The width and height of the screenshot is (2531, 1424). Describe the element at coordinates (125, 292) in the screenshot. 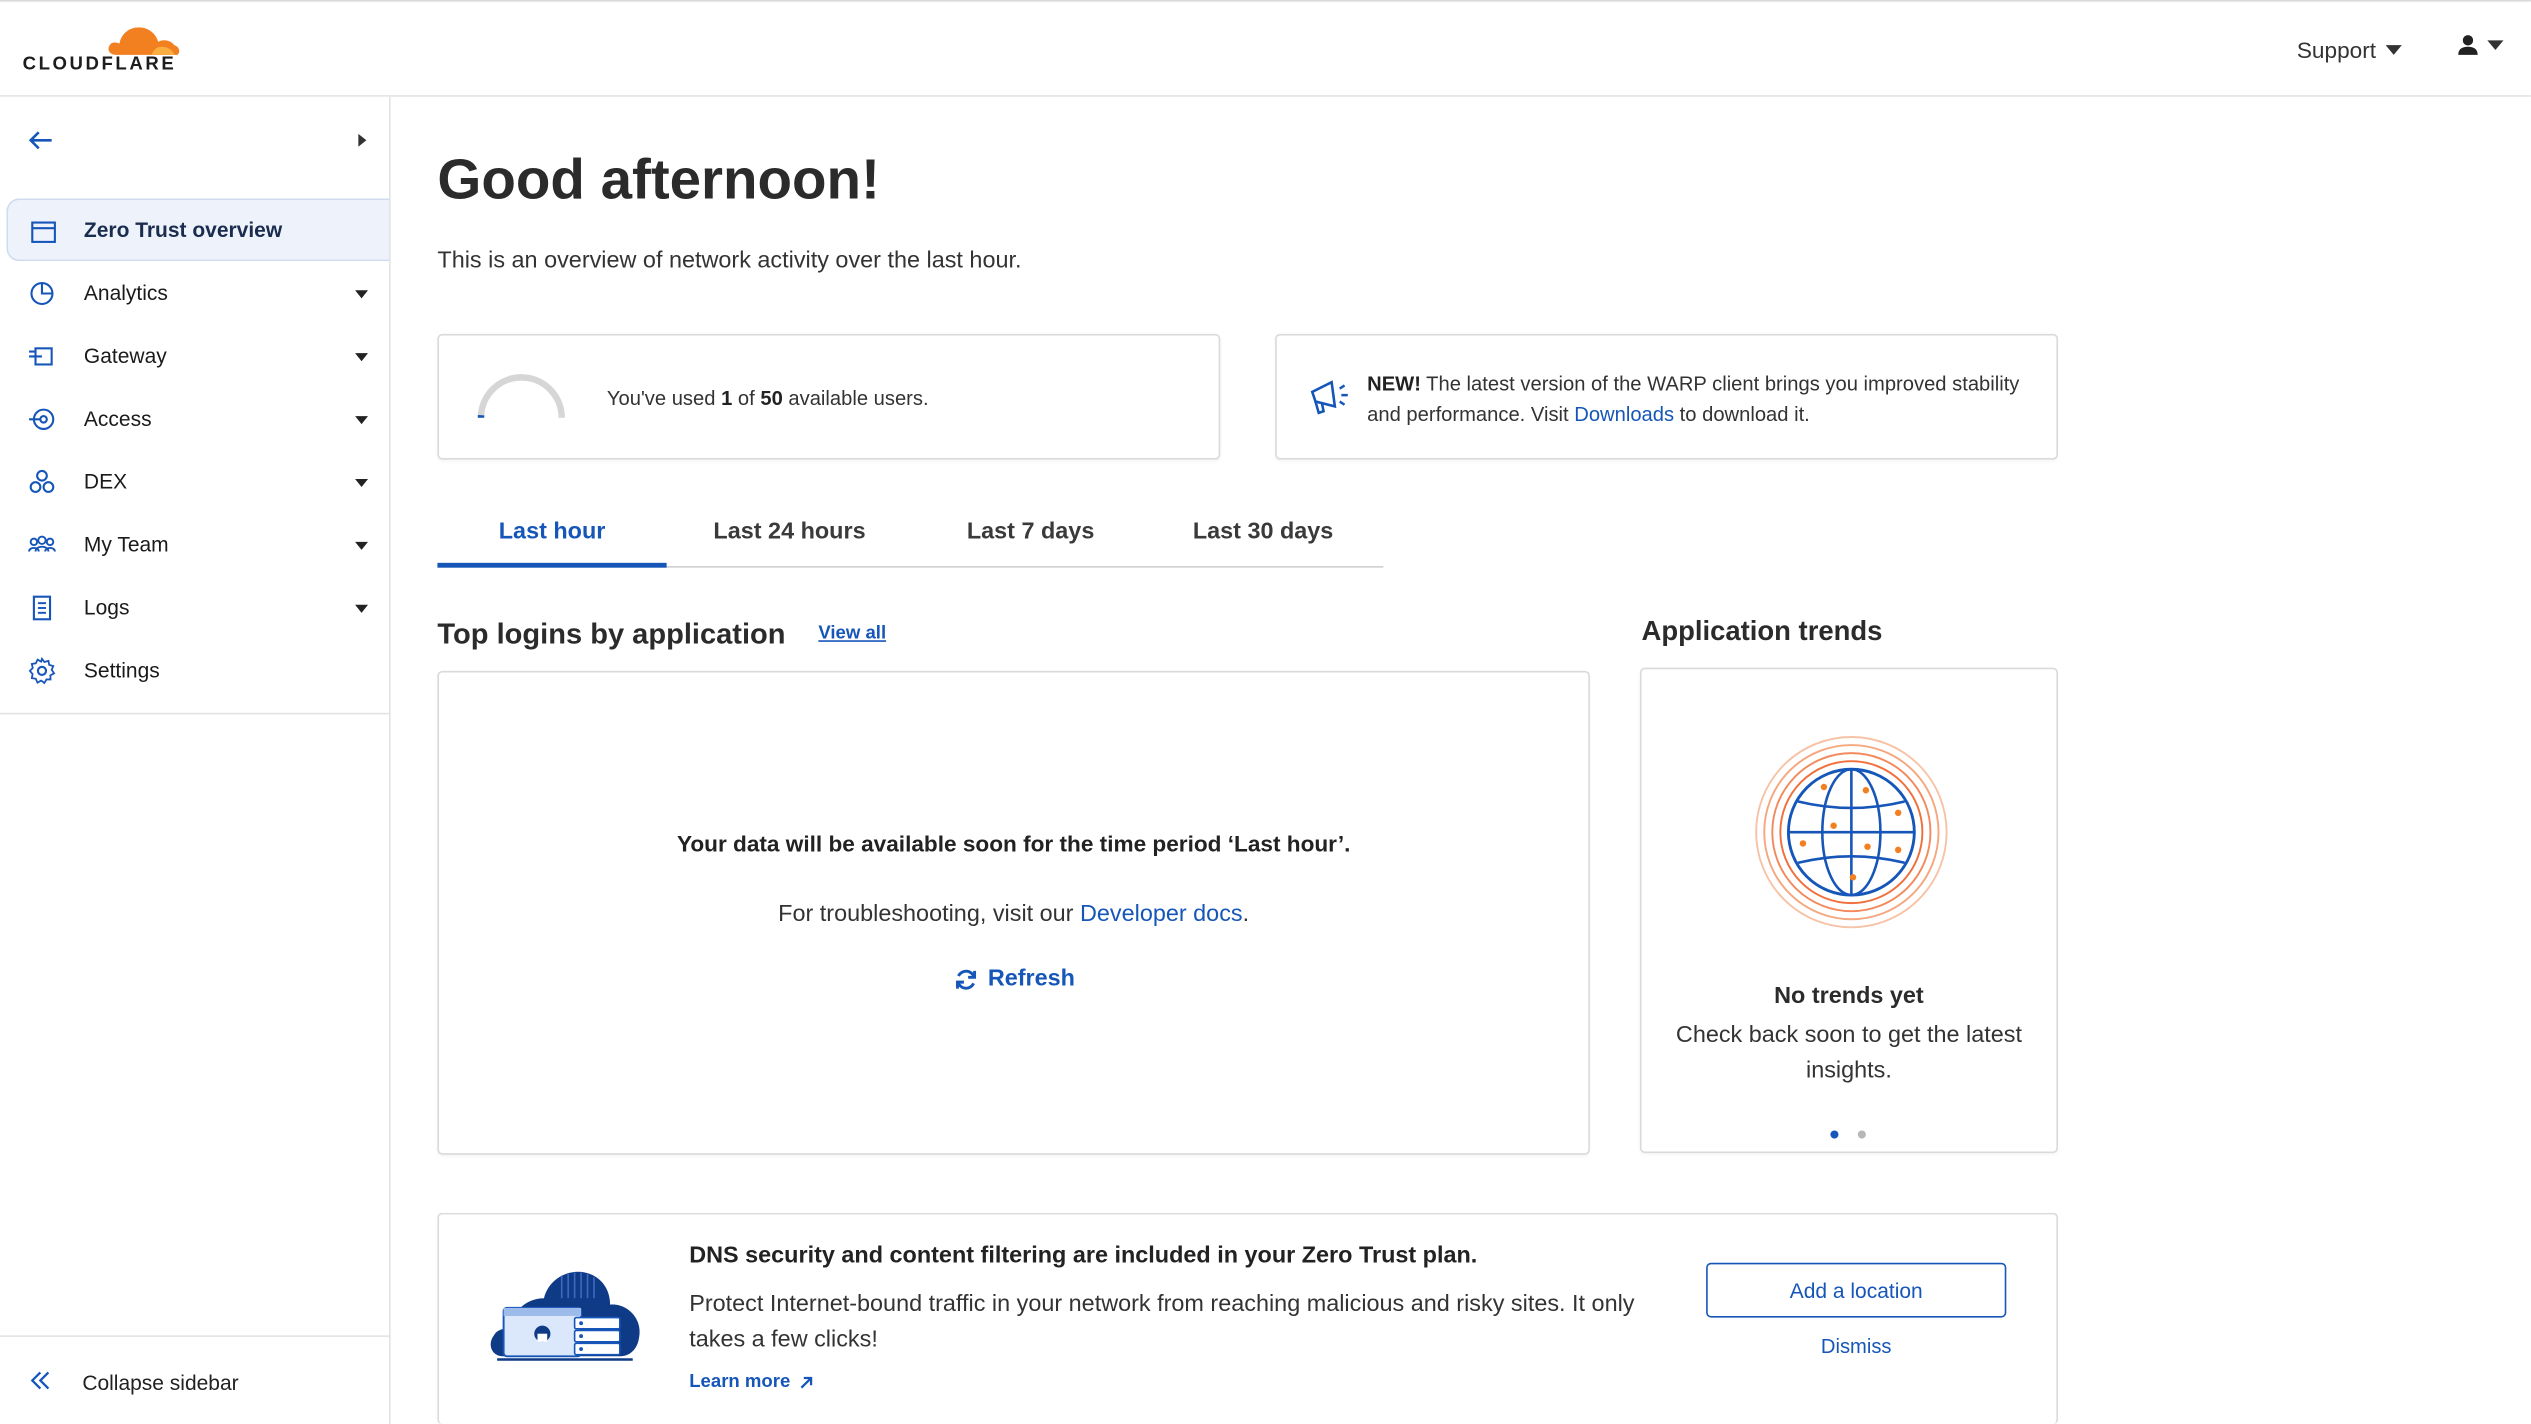

I see `sidebar-item-label: Analytics` at that location.